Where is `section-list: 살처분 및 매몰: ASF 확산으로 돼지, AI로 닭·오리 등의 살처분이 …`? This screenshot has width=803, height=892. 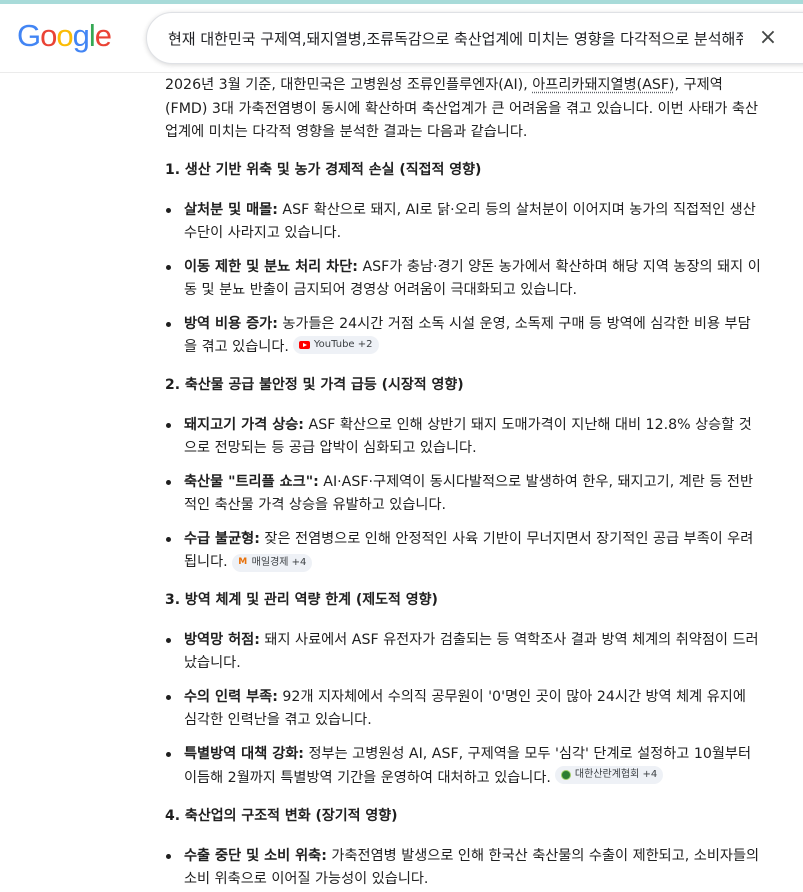 section-list: 살처분 및 매몰: ASF 확산으로 돼지, AI로 닭·오리 등의 살처분이 … is located at coordinates (463, 279).